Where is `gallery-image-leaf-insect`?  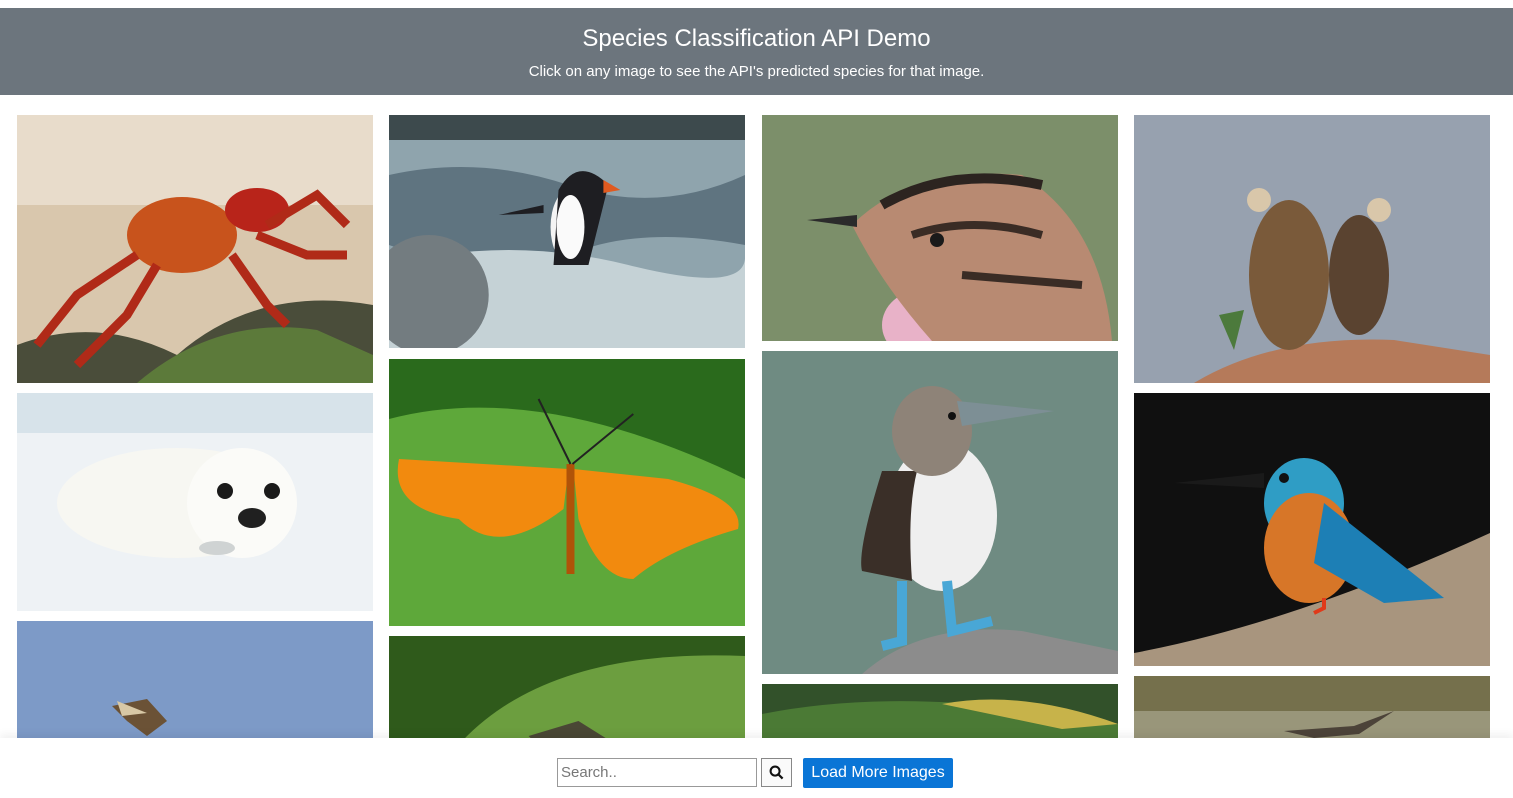
gallery-image-leaf-insect is located at coordinates (567, 688).